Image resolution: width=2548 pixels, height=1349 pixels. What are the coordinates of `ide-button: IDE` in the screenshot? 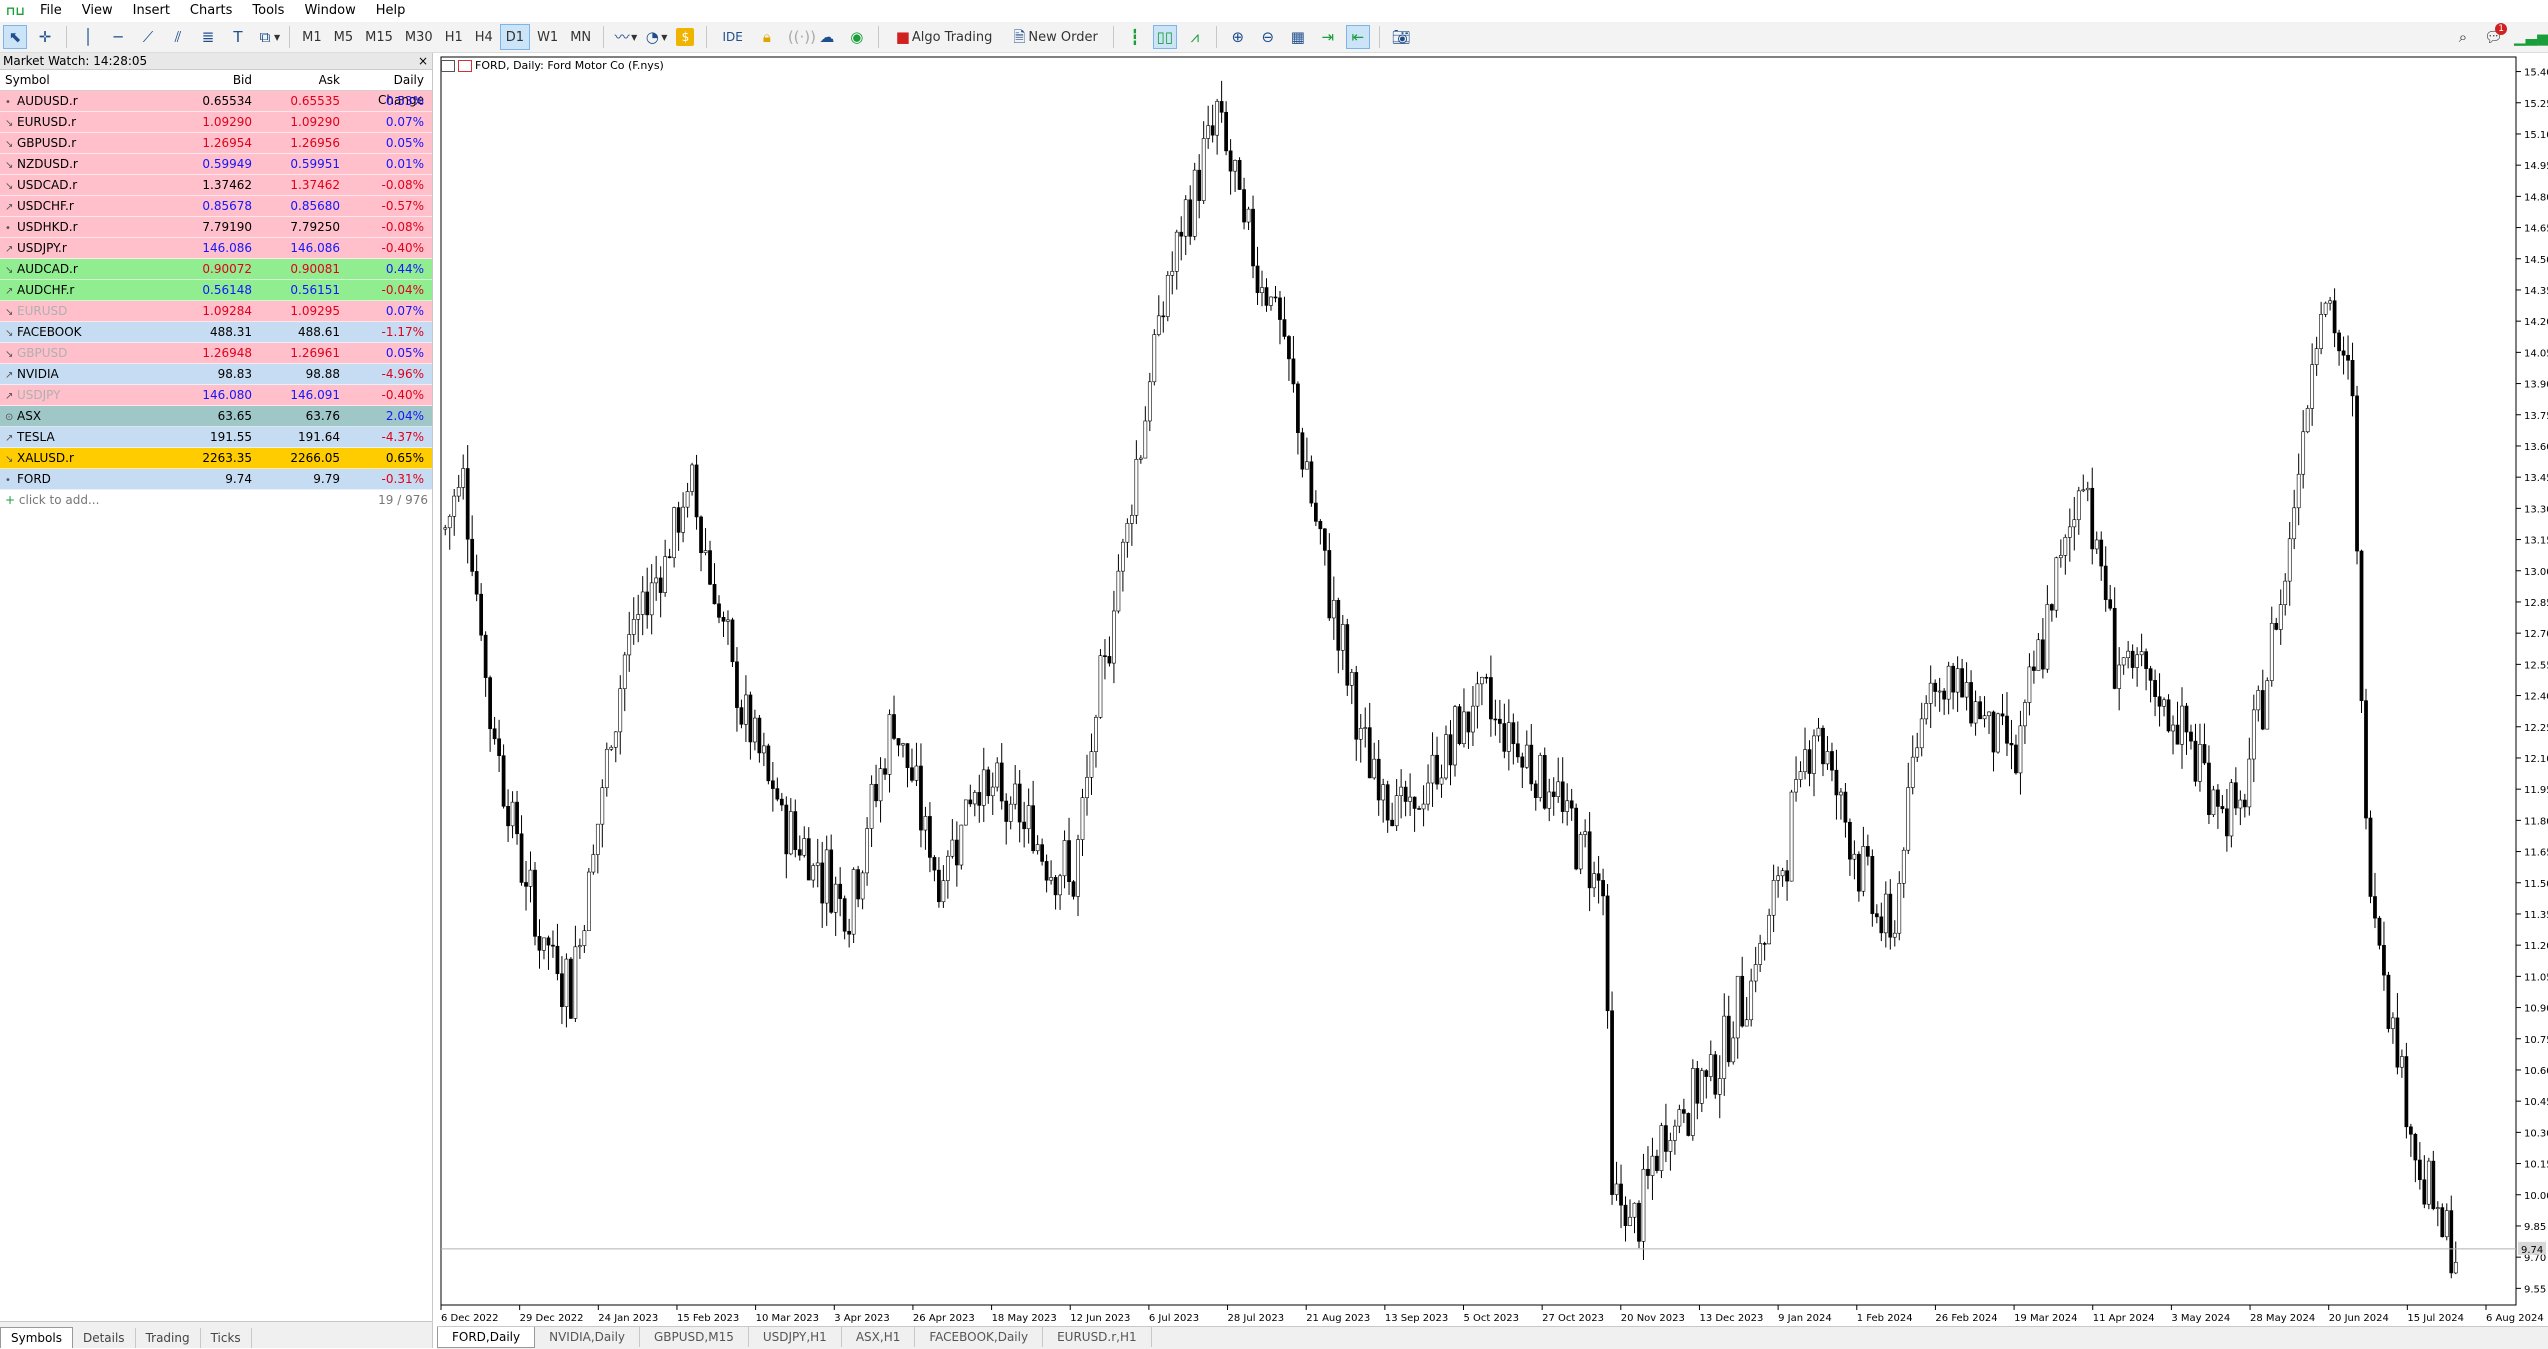 It's located at (732, 37).